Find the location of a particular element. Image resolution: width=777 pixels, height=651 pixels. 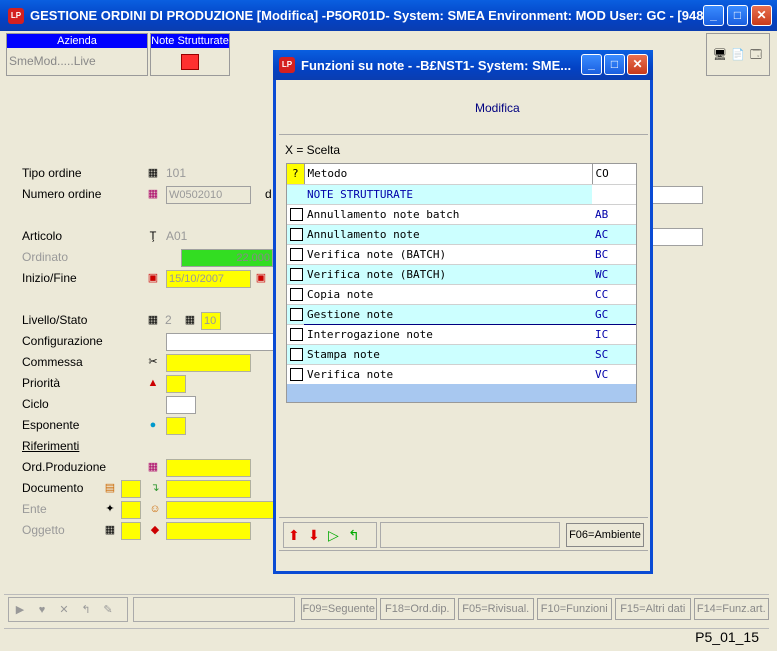

function-button: F10=Funzioni is located at coordinates (574, 609).